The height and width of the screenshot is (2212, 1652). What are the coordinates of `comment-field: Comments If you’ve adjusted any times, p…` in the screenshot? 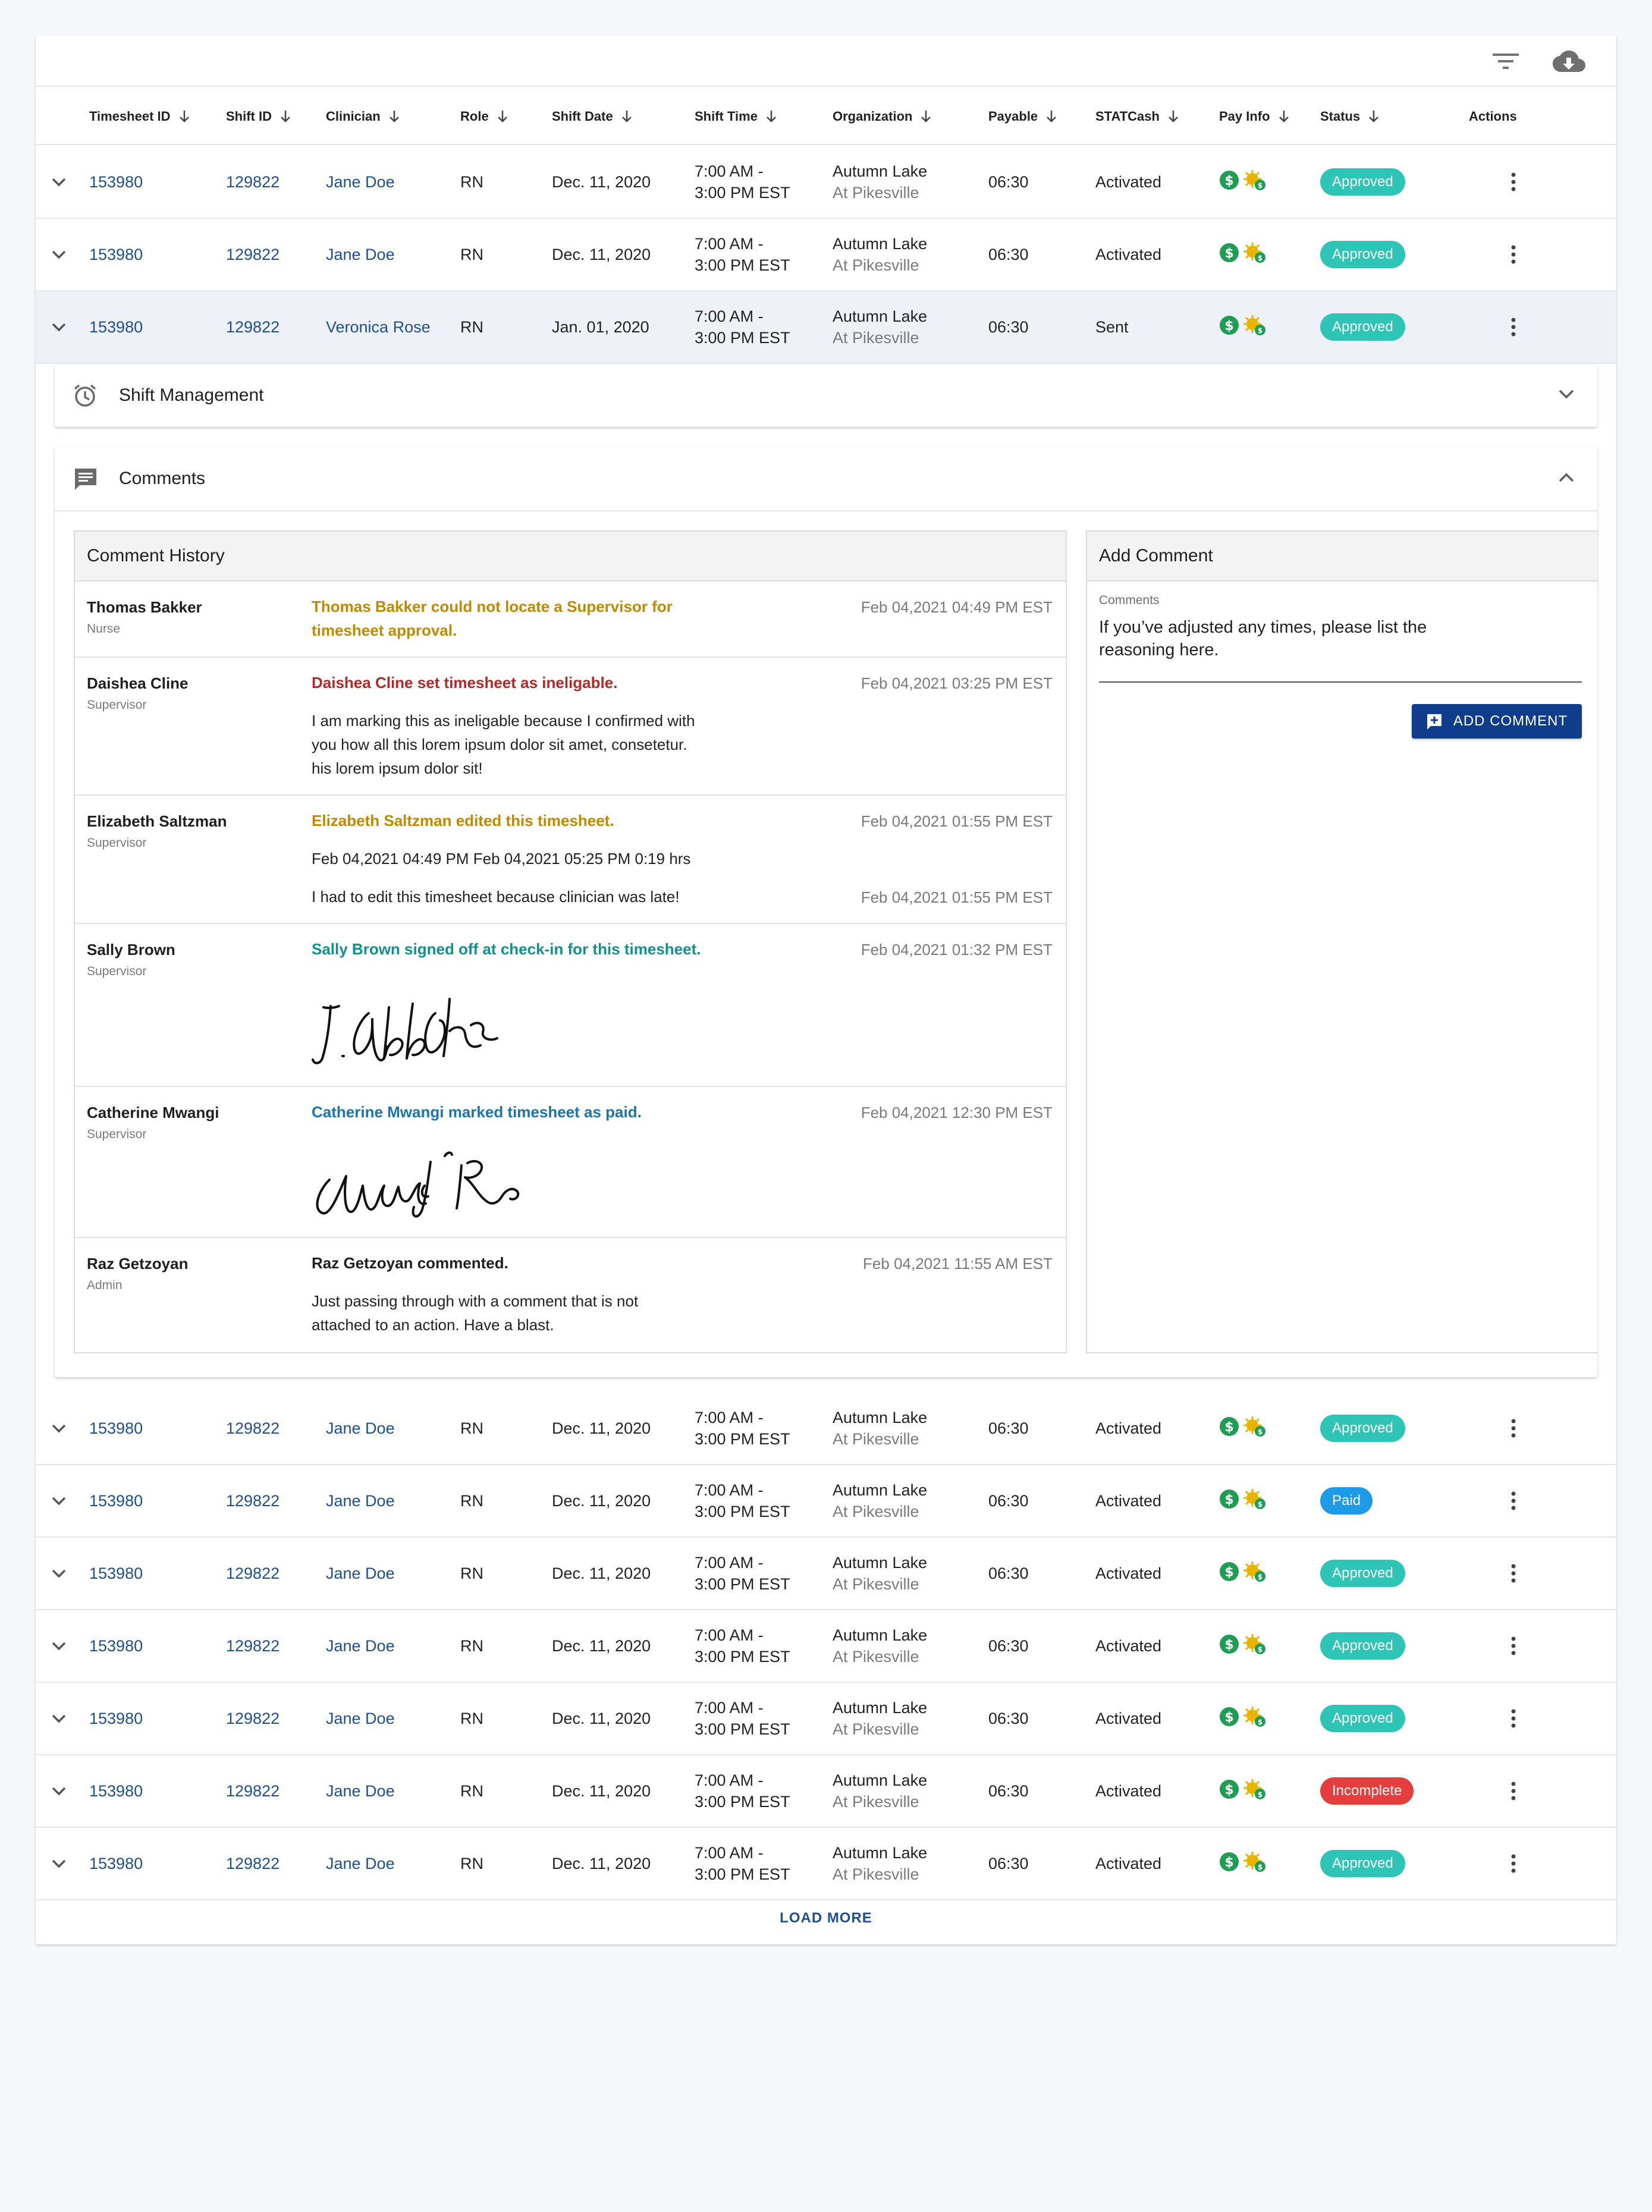 It's located at (1340, 638).